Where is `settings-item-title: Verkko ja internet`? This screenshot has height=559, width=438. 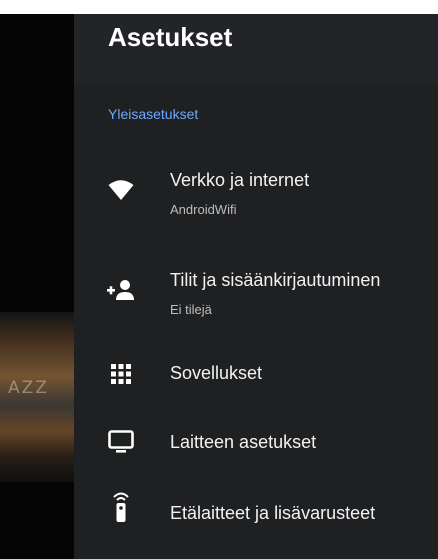 settings-item-title: Verkko ja internet is located at coordinates (240, 180).